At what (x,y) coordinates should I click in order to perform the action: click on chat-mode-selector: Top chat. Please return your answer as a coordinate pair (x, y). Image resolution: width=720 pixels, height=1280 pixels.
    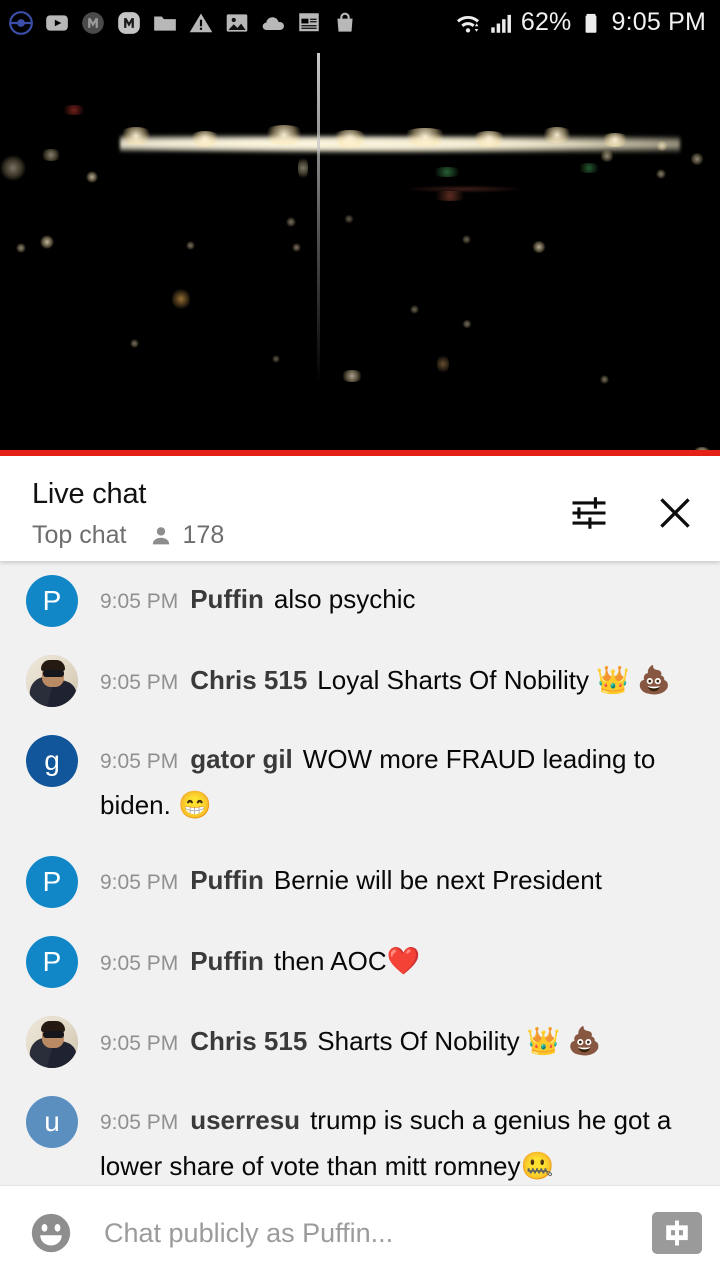
    Looking at the image, I should click on (79, 535).